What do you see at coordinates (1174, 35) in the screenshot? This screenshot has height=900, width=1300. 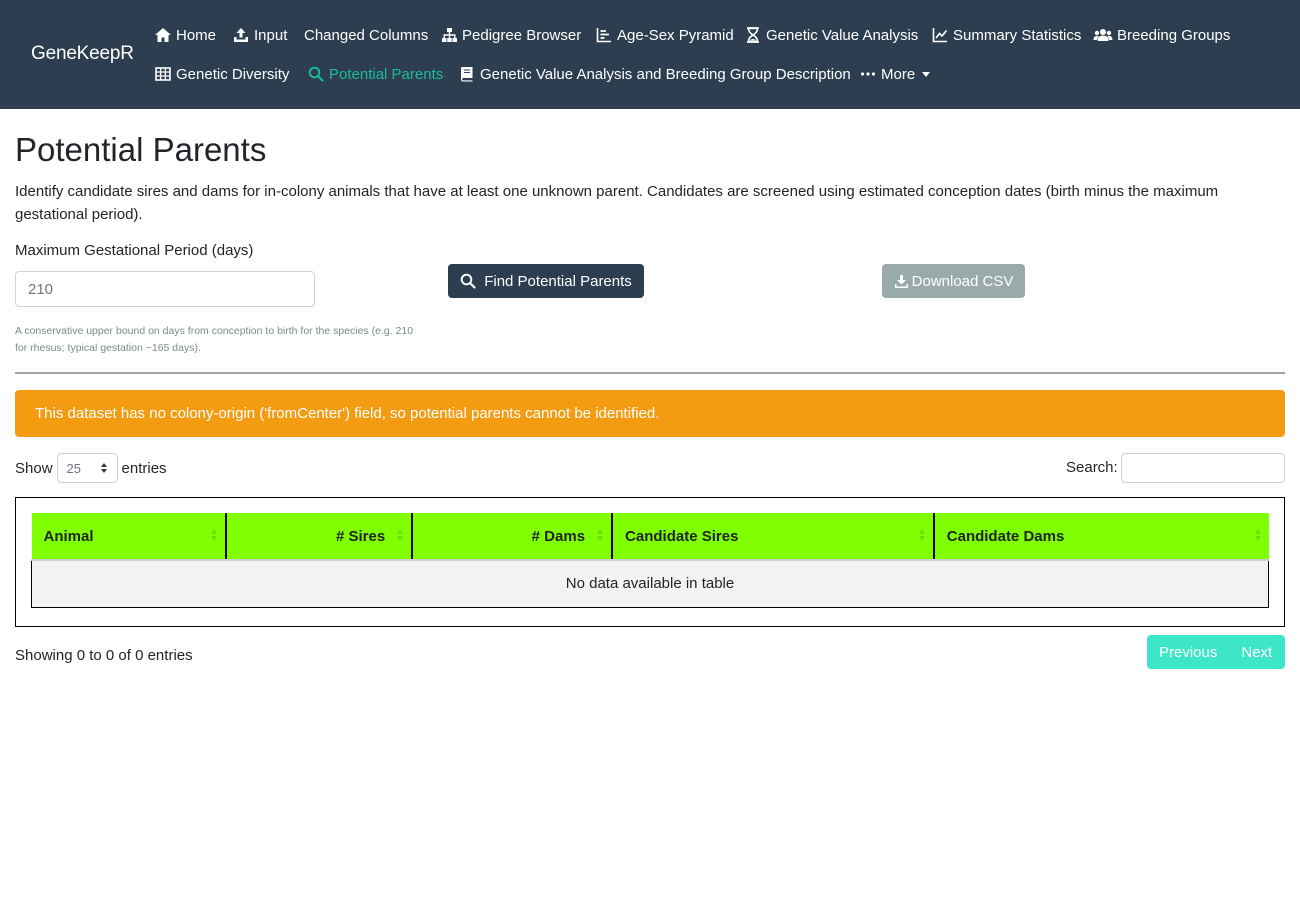 I see `nav-label-breeding-groups: Breeding Groups` at bounding box center [1174, 35].